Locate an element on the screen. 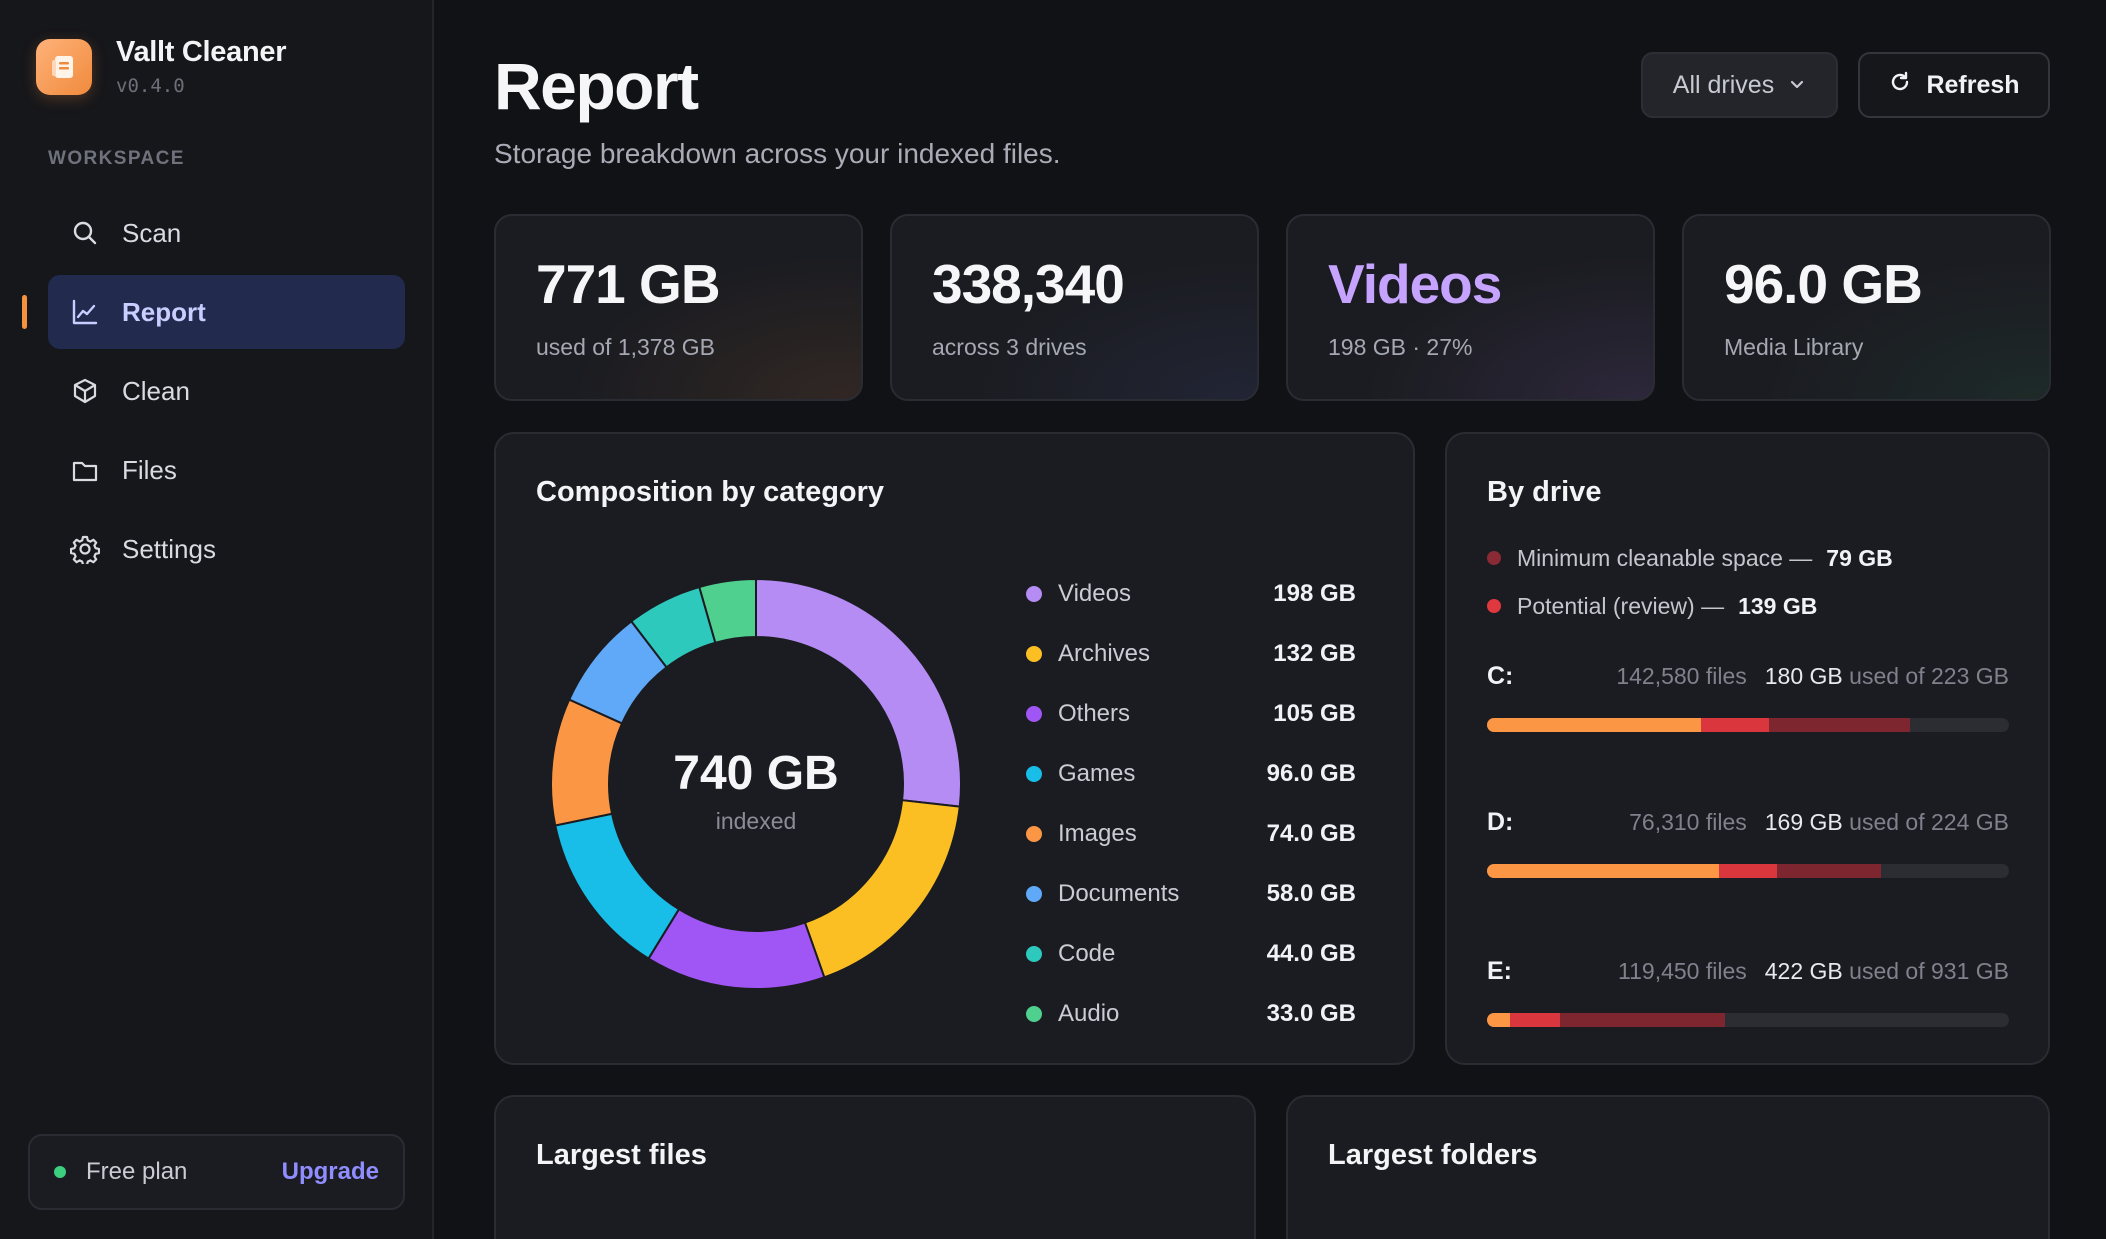 This screenshot has width=2106, height=1239. drive-letter: E: is located at coordinates (1499, 971).